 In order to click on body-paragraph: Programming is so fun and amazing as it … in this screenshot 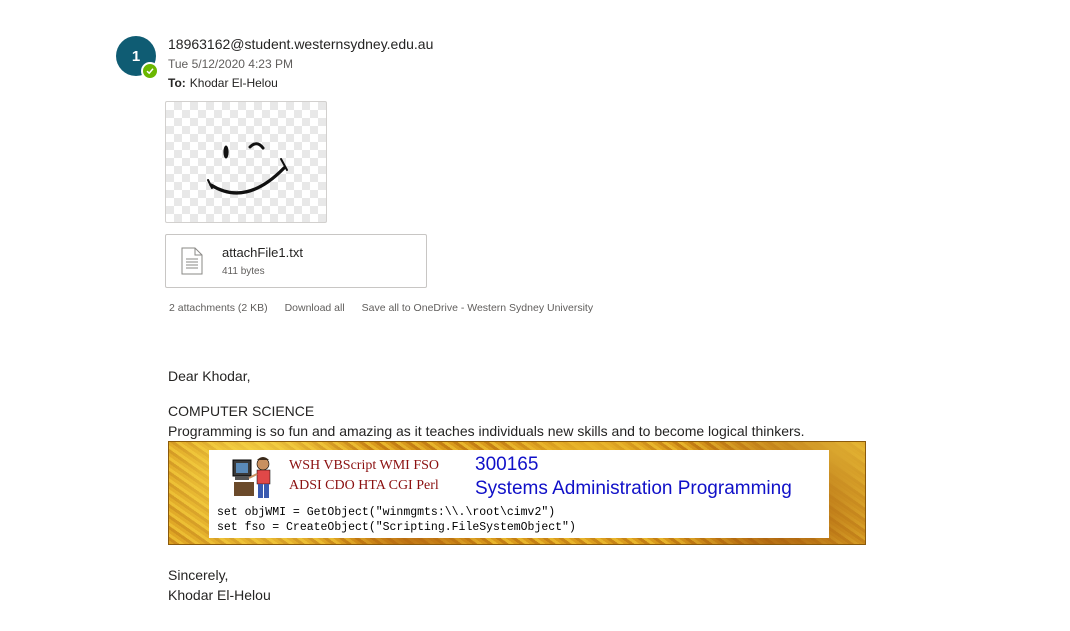, I will do `click(486, 431)`.